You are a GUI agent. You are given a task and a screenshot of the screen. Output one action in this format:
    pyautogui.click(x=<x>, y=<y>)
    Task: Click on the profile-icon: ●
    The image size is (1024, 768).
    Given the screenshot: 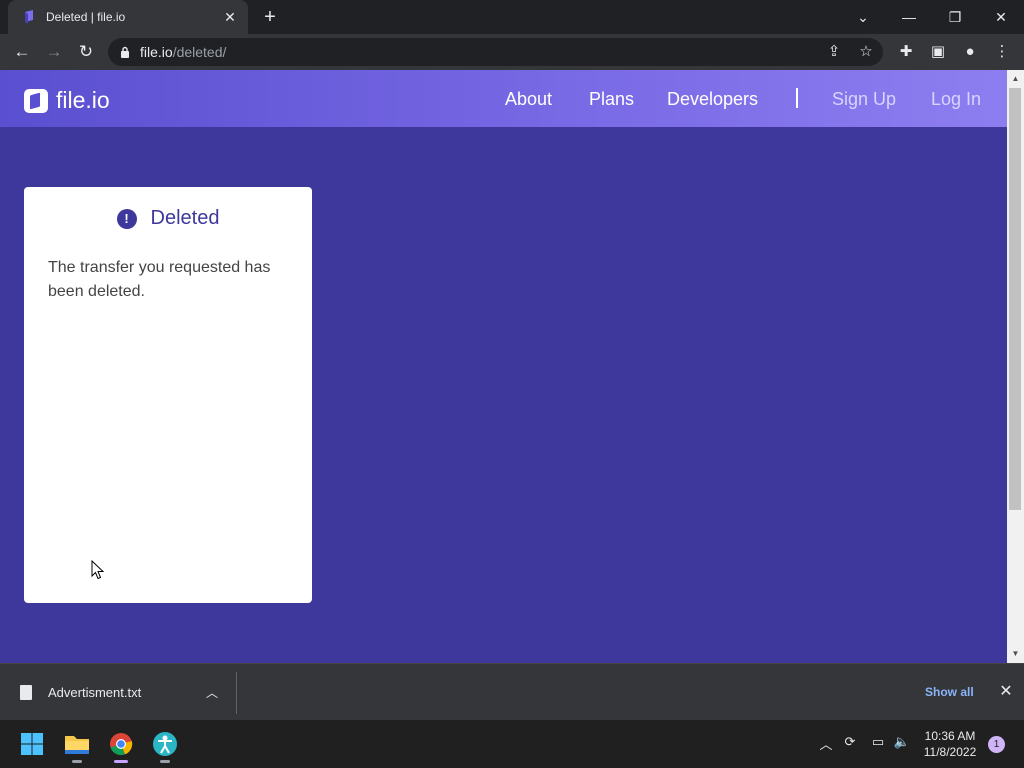 What is the action you would take?
    pyautogui.click(x=970, y=52)
    